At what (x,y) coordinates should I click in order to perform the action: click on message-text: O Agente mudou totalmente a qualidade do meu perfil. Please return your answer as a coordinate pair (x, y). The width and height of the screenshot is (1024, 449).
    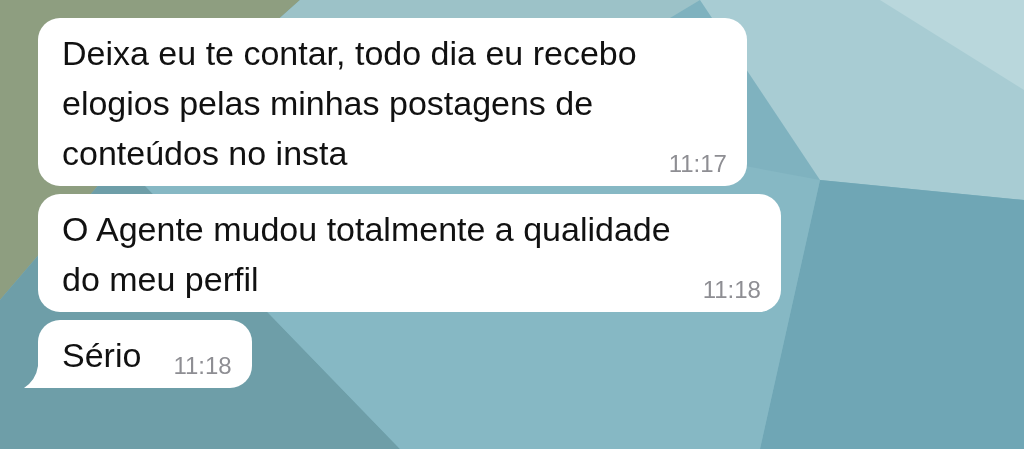
    Looking at the image, I should click on (366, 254).